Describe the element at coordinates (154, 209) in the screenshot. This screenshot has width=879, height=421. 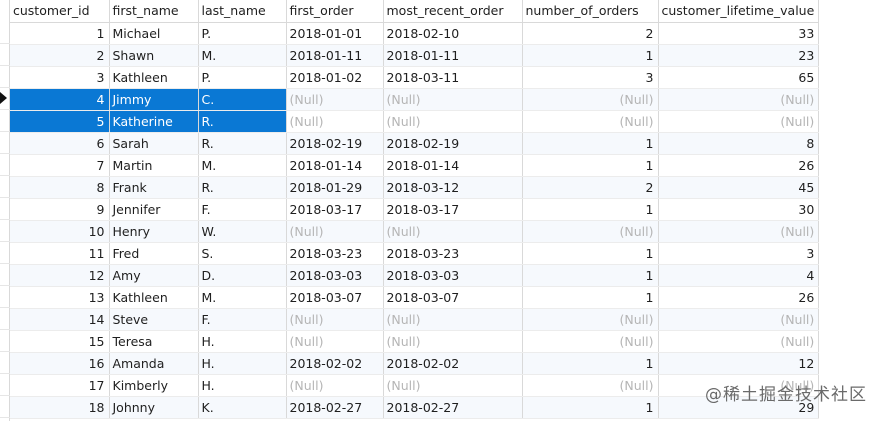
I see `cell-first-name: Jennifer` at that location.